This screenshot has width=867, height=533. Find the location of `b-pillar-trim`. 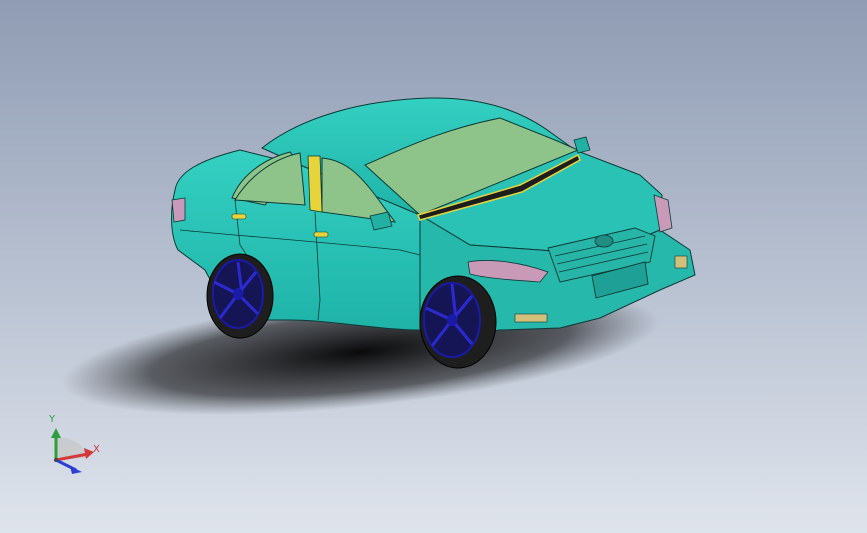

b-pillar-trim is located at coordinates (315, 184).